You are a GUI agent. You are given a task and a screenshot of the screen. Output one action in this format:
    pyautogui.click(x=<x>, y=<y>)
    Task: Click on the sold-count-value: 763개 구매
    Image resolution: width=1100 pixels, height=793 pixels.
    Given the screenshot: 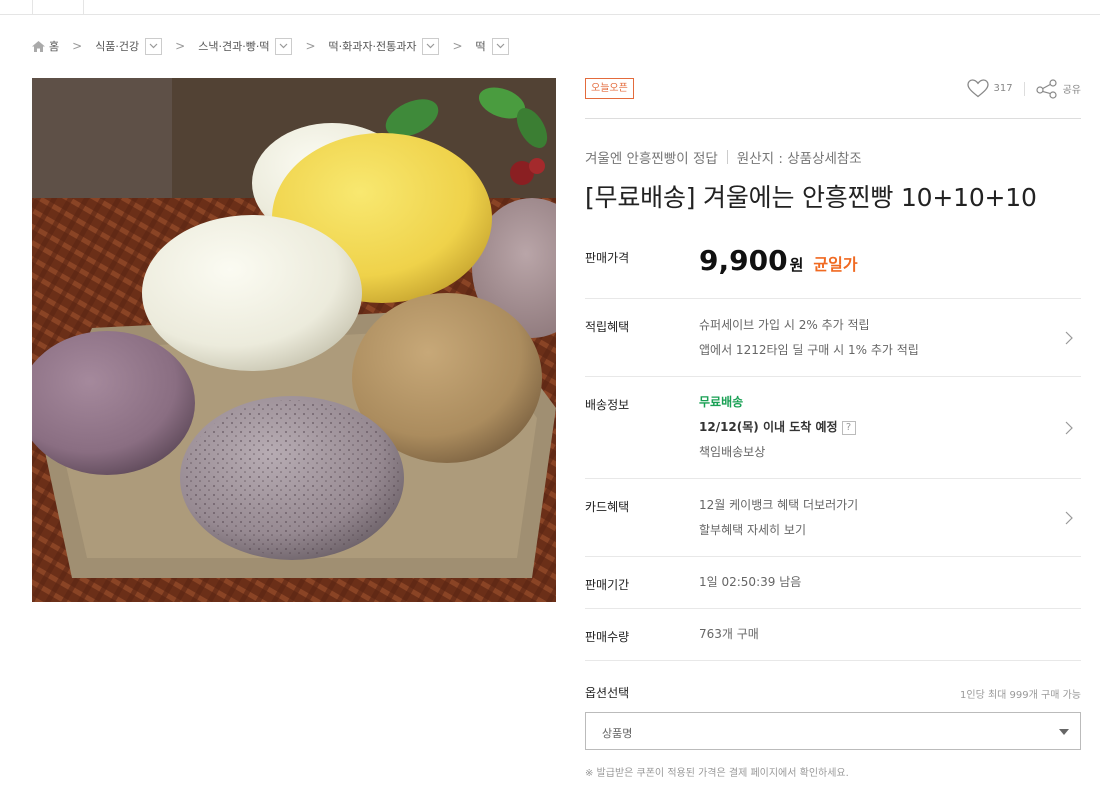 What is the action you would take?
    pyautogui.click(x=729, y=634)
    